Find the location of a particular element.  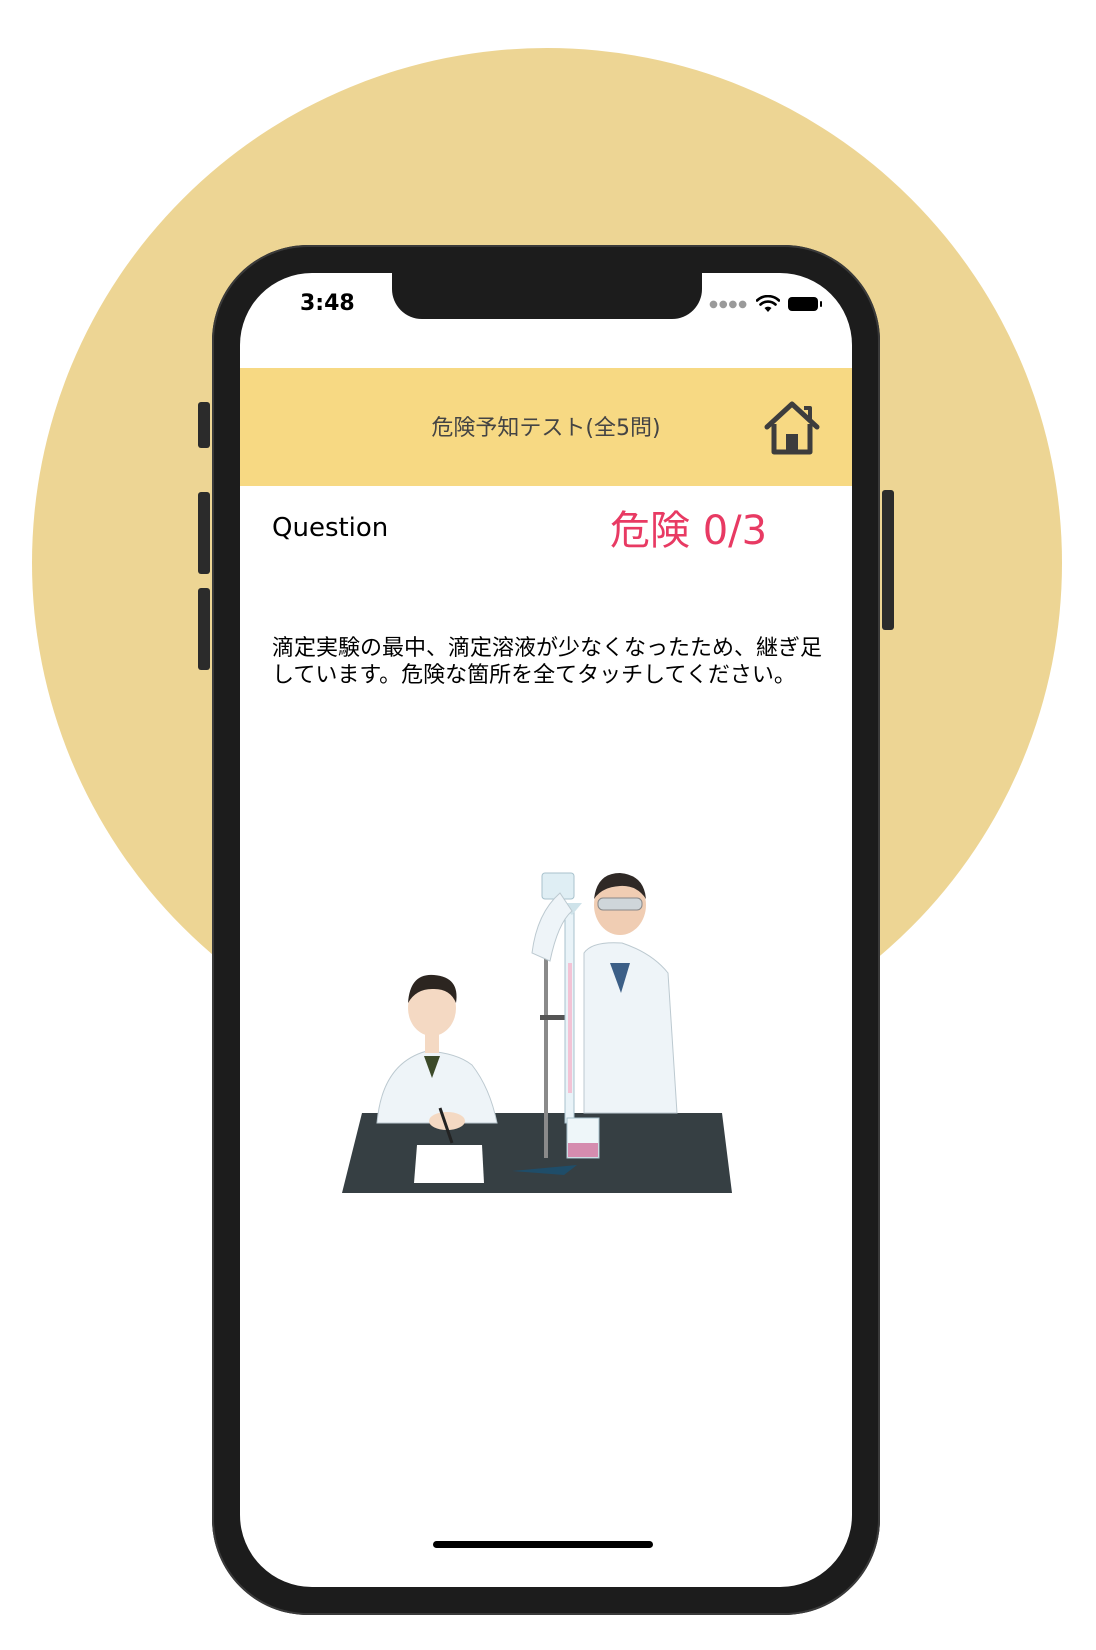

wifi-icon is located at coordinates (768, 303).